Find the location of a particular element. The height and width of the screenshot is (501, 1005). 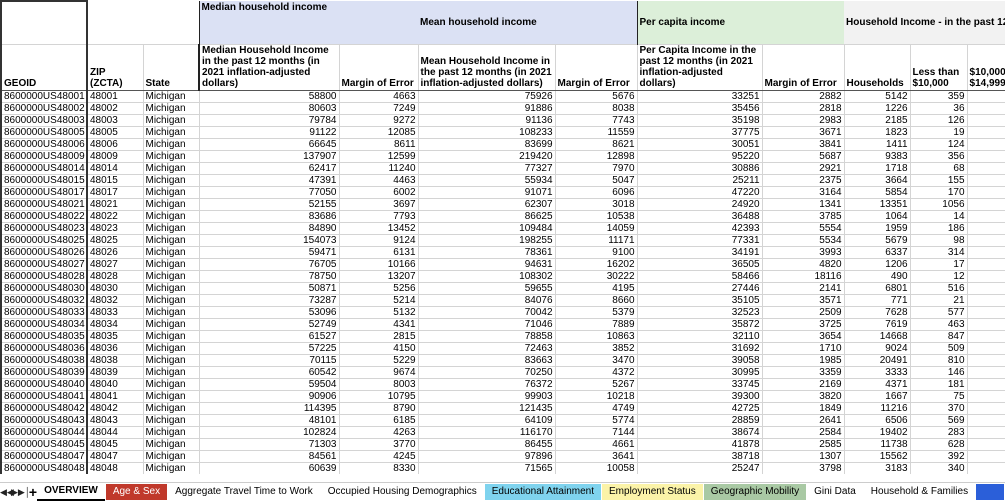

cell-zip: 48040 is located at coordinates (115, 384).